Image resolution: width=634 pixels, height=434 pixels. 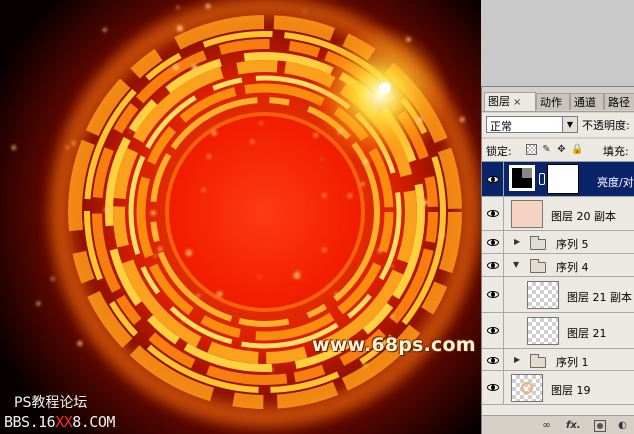 What do you see at coordinates (619, 101) in the screenshot?
I see `tab-paths: 路径` at bounding box center [619, 101].